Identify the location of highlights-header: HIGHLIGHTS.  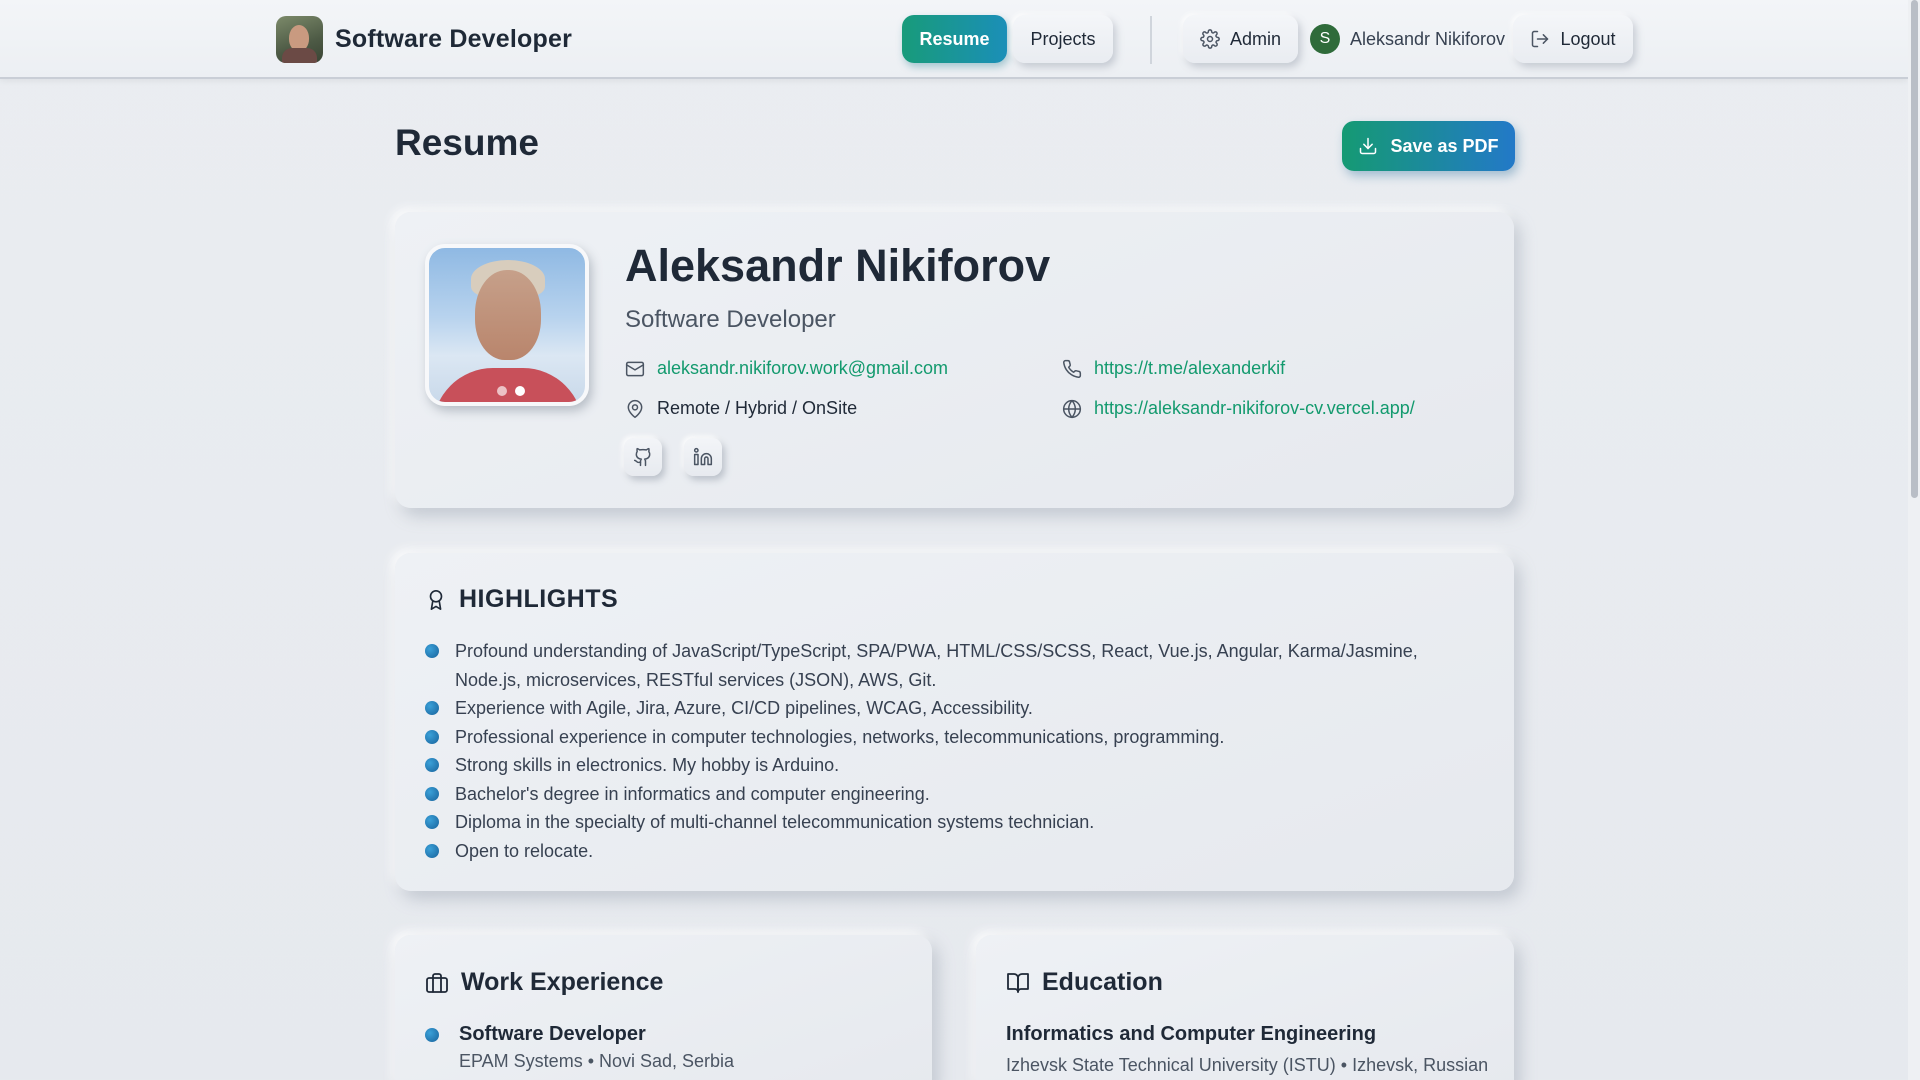
(521, 599).